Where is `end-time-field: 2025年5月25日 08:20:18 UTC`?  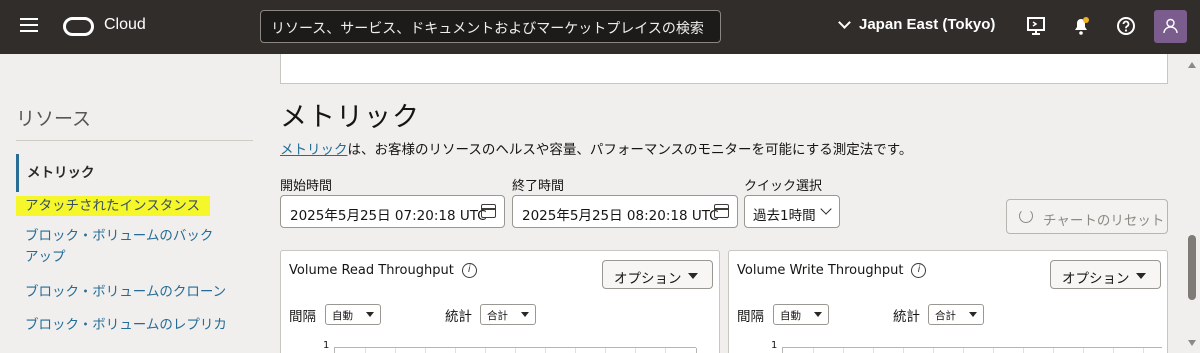
end-time-field: 2025年5月25日 08:20:18 UTC is located at coordinates (625, 211).